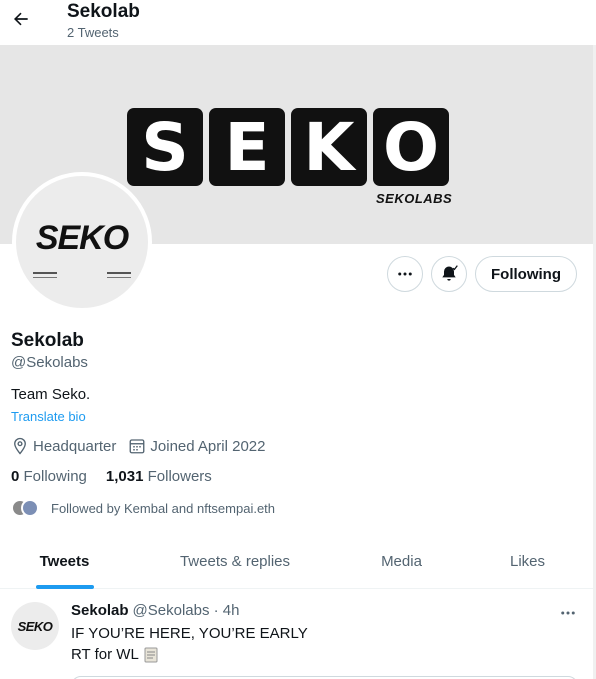  What do you see at coordinates (48, 416) in the screenshot?
I see `translate-bio-link: Translate bio` at bounding box center [48, 416].